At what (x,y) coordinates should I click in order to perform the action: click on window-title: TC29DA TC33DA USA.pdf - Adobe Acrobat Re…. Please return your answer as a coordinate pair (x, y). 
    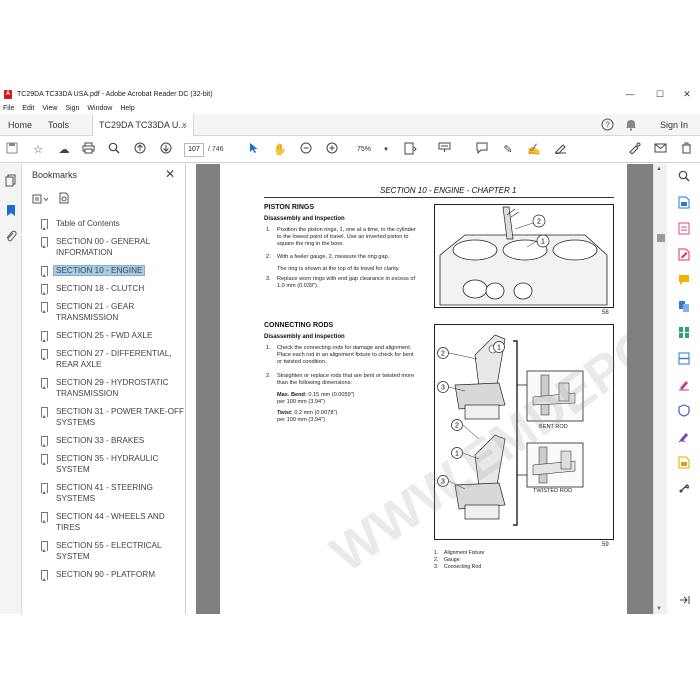
    Looking at the image, I should click on (115, 94).